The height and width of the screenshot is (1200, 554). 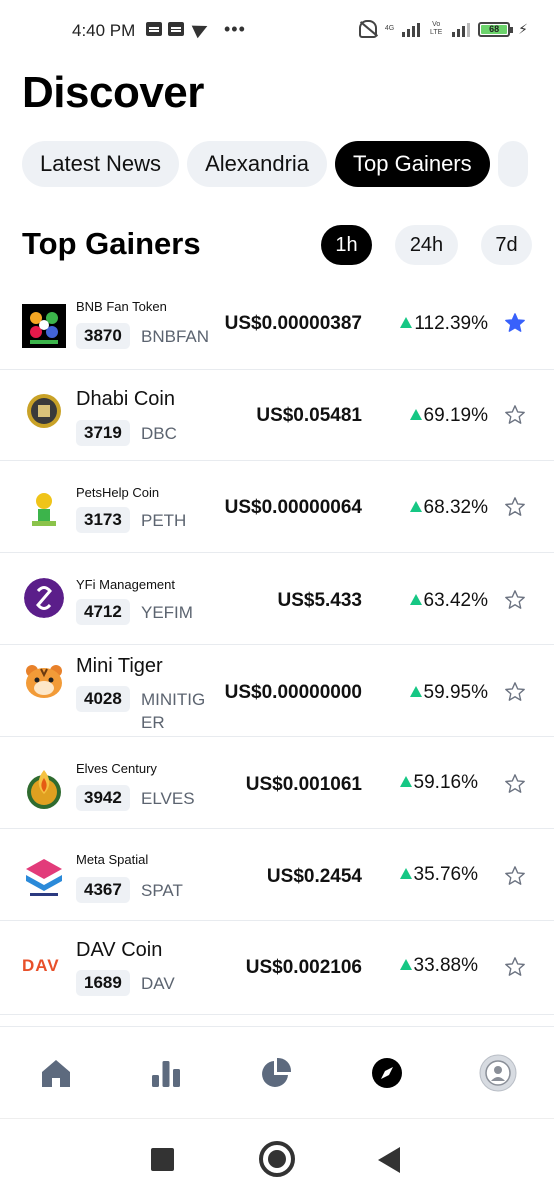 I want to click on coin-row: DAV DAV Coin 1689 DAV US$0.002106 33.88%, so click(x=277, y=968).